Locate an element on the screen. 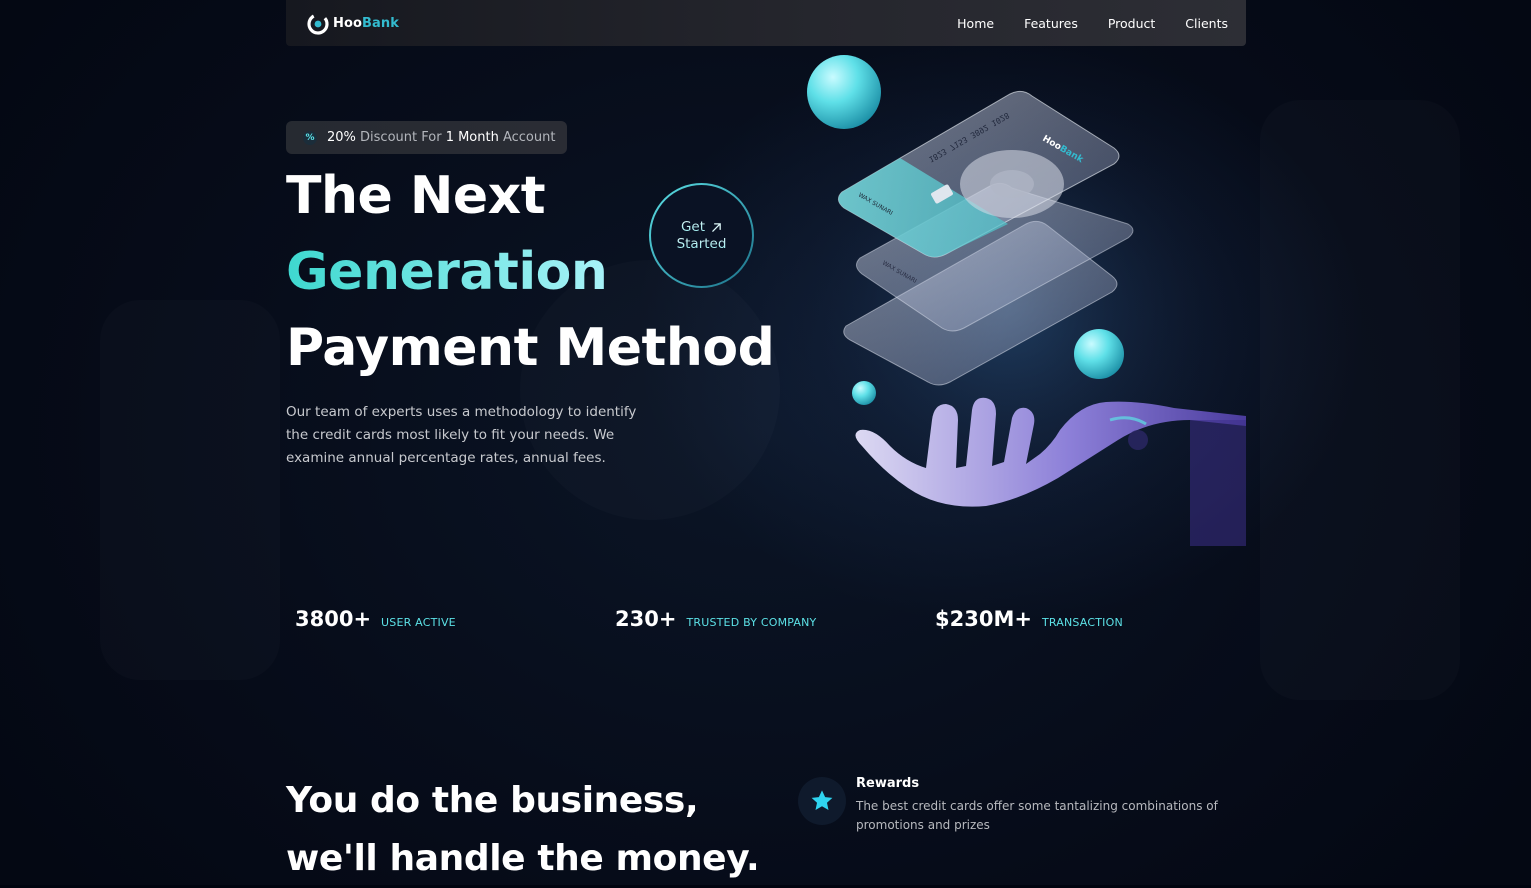 This screenshot has width=1531, height=888. discount-badge: % 20% Discount For 1 Month Account is located at coordinates (426, 137).